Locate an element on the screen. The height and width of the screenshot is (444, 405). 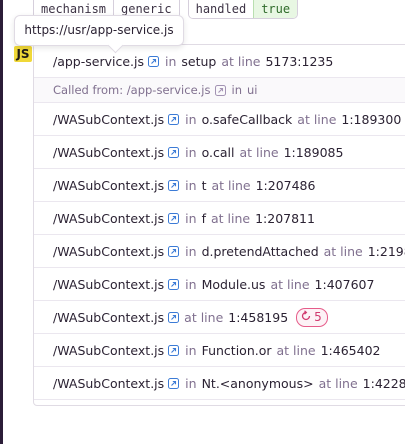
url-tooltip: https://usr/app-service.js is located at coordinates (99, 34).